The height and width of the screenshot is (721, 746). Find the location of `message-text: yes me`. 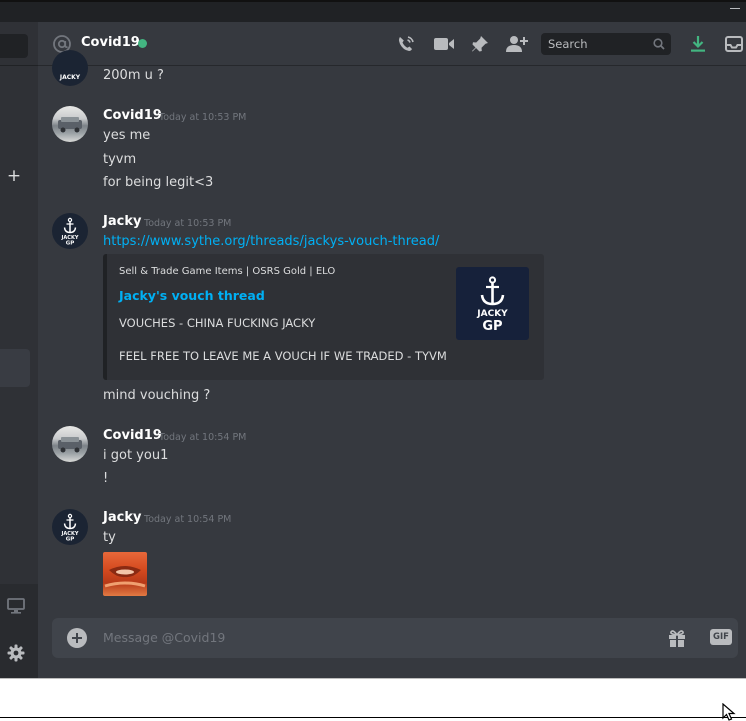

message-text: yes me is located at coordinates (127, 135).